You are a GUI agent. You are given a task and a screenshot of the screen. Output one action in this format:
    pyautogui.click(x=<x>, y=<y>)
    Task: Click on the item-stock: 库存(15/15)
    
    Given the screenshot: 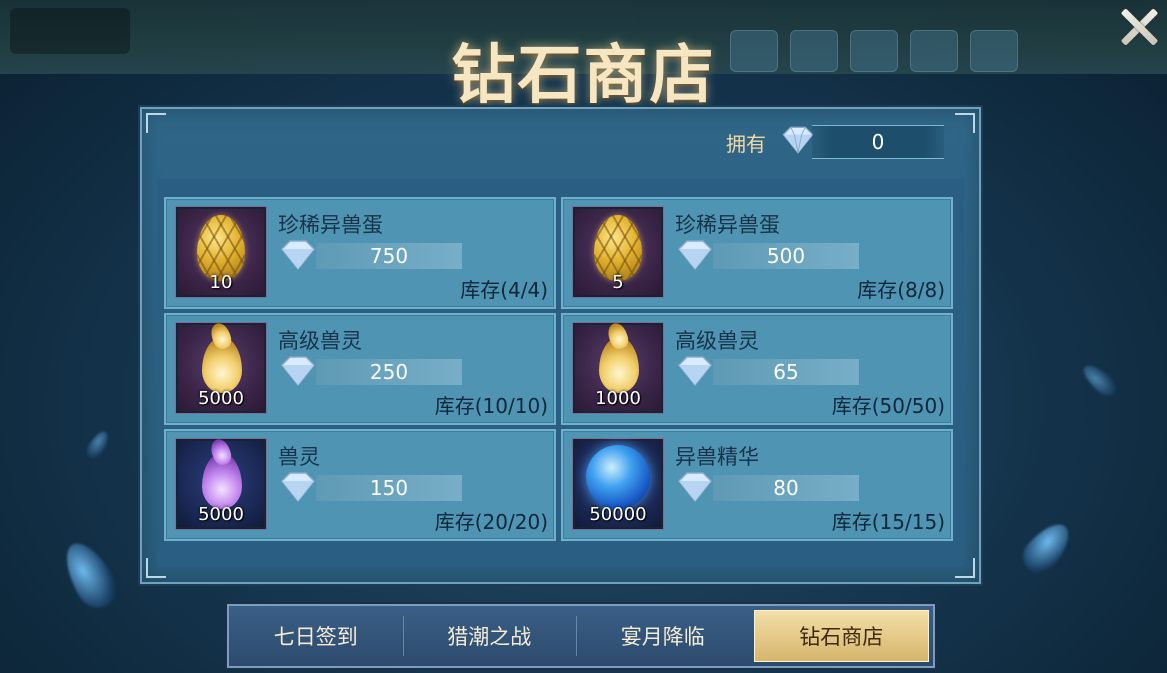 What is the action you would take?
    pyautogui.click(x=888, y=522)
    